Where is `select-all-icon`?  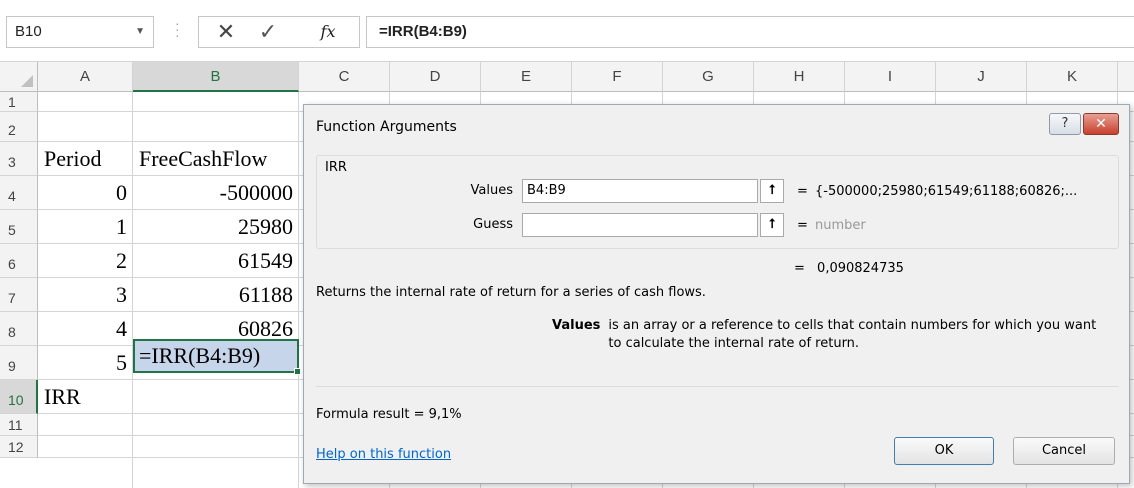 select-all-icon is located at coordinates (27, 81).